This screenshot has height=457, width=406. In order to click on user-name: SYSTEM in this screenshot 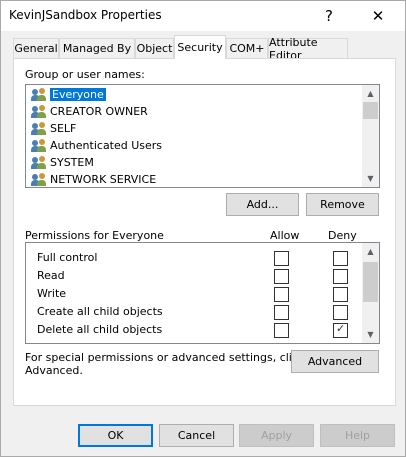, I will do `click(72, 162)`.